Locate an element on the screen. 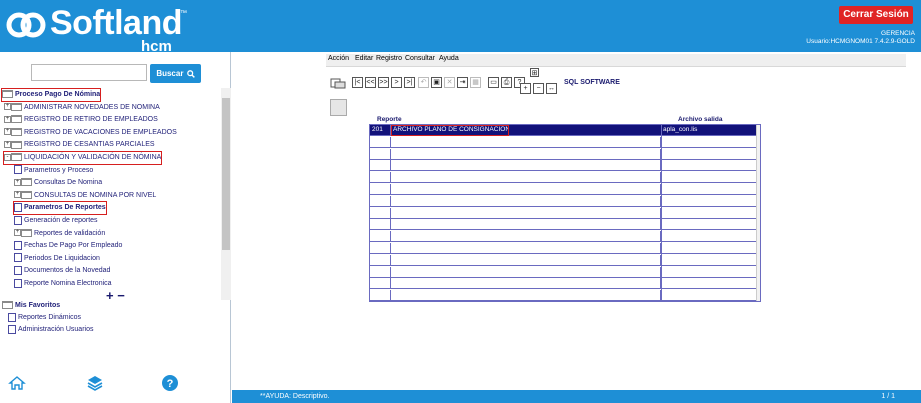 The image size is (921, 403). move-row-icon: ↔ is located at coordinates (551, 88).